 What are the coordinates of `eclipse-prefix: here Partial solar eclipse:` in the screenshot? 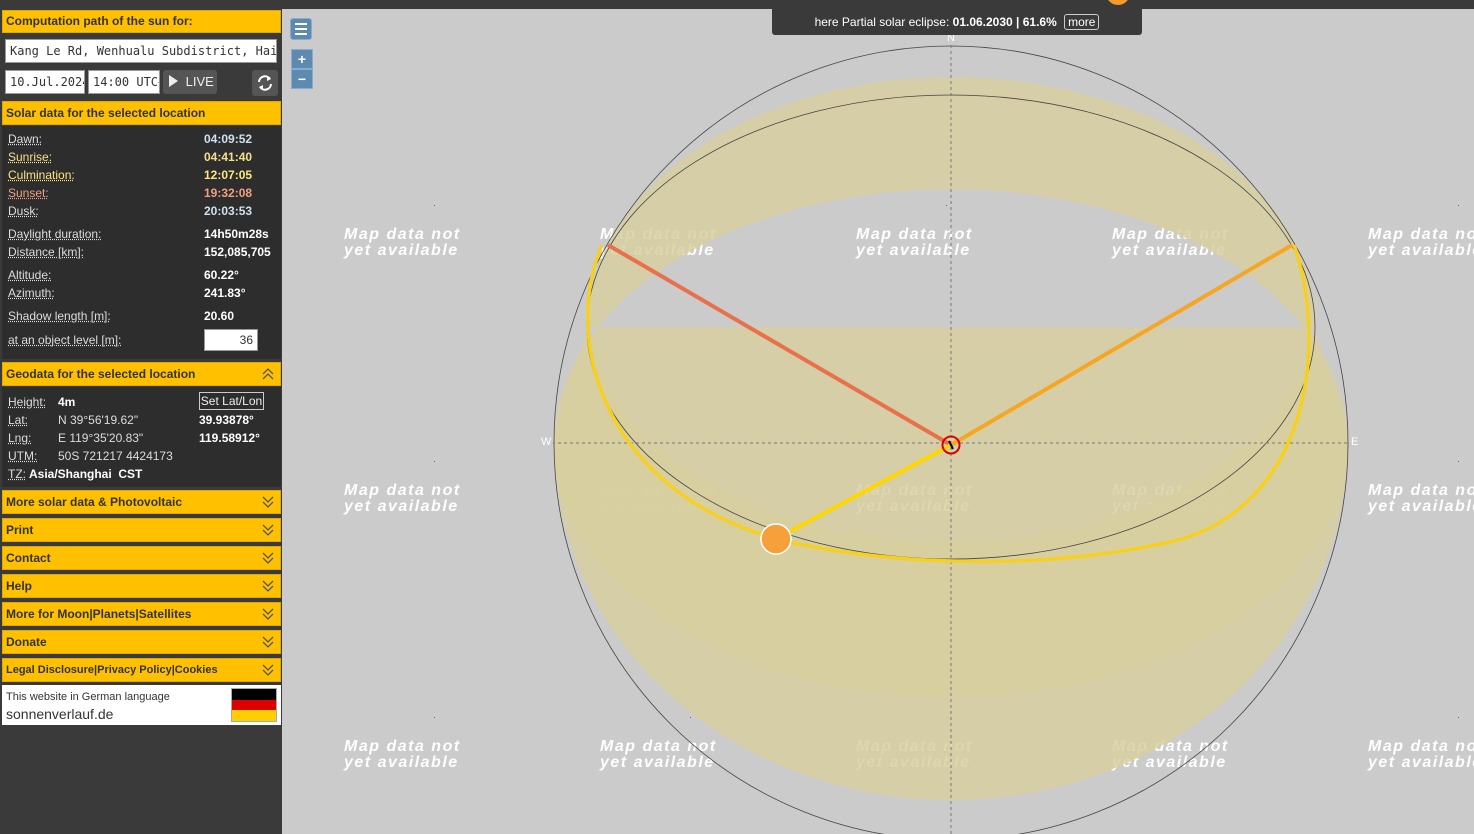 It's located at (882, 22).